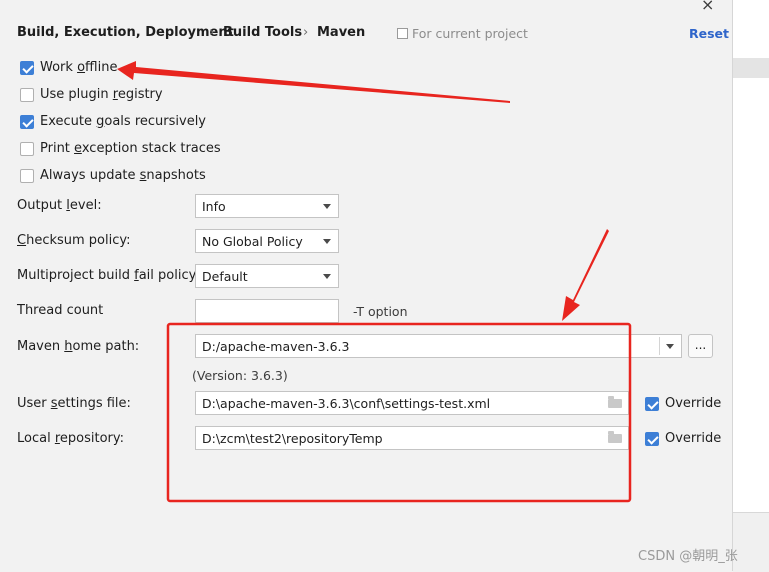 The image size is (769, 572). Describe the element at coordinates (267, 276) in the screenshot. I see `fail-policy-select: Default` at that location.